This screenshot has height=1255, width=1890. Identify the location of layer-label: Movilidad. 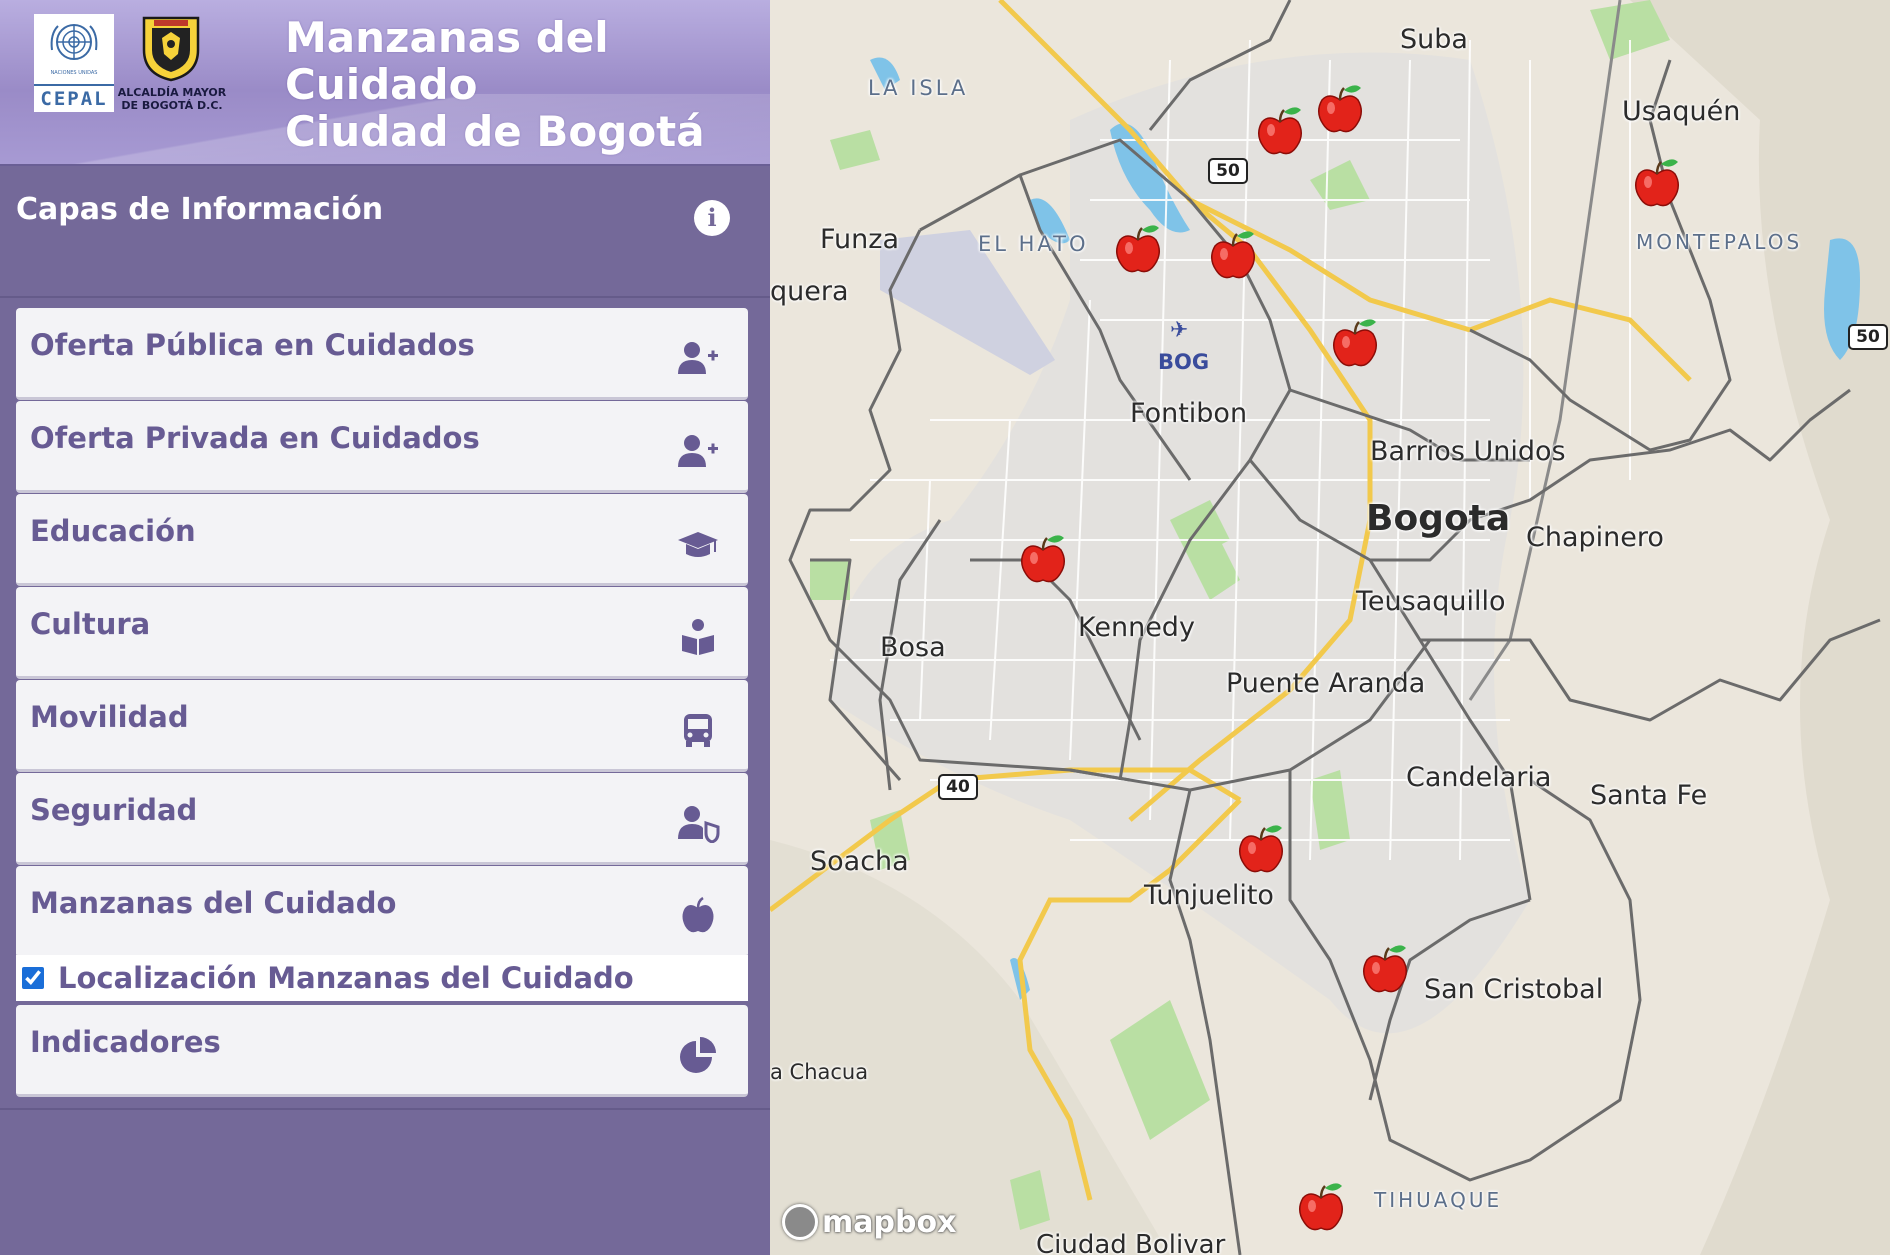
(109, 717).